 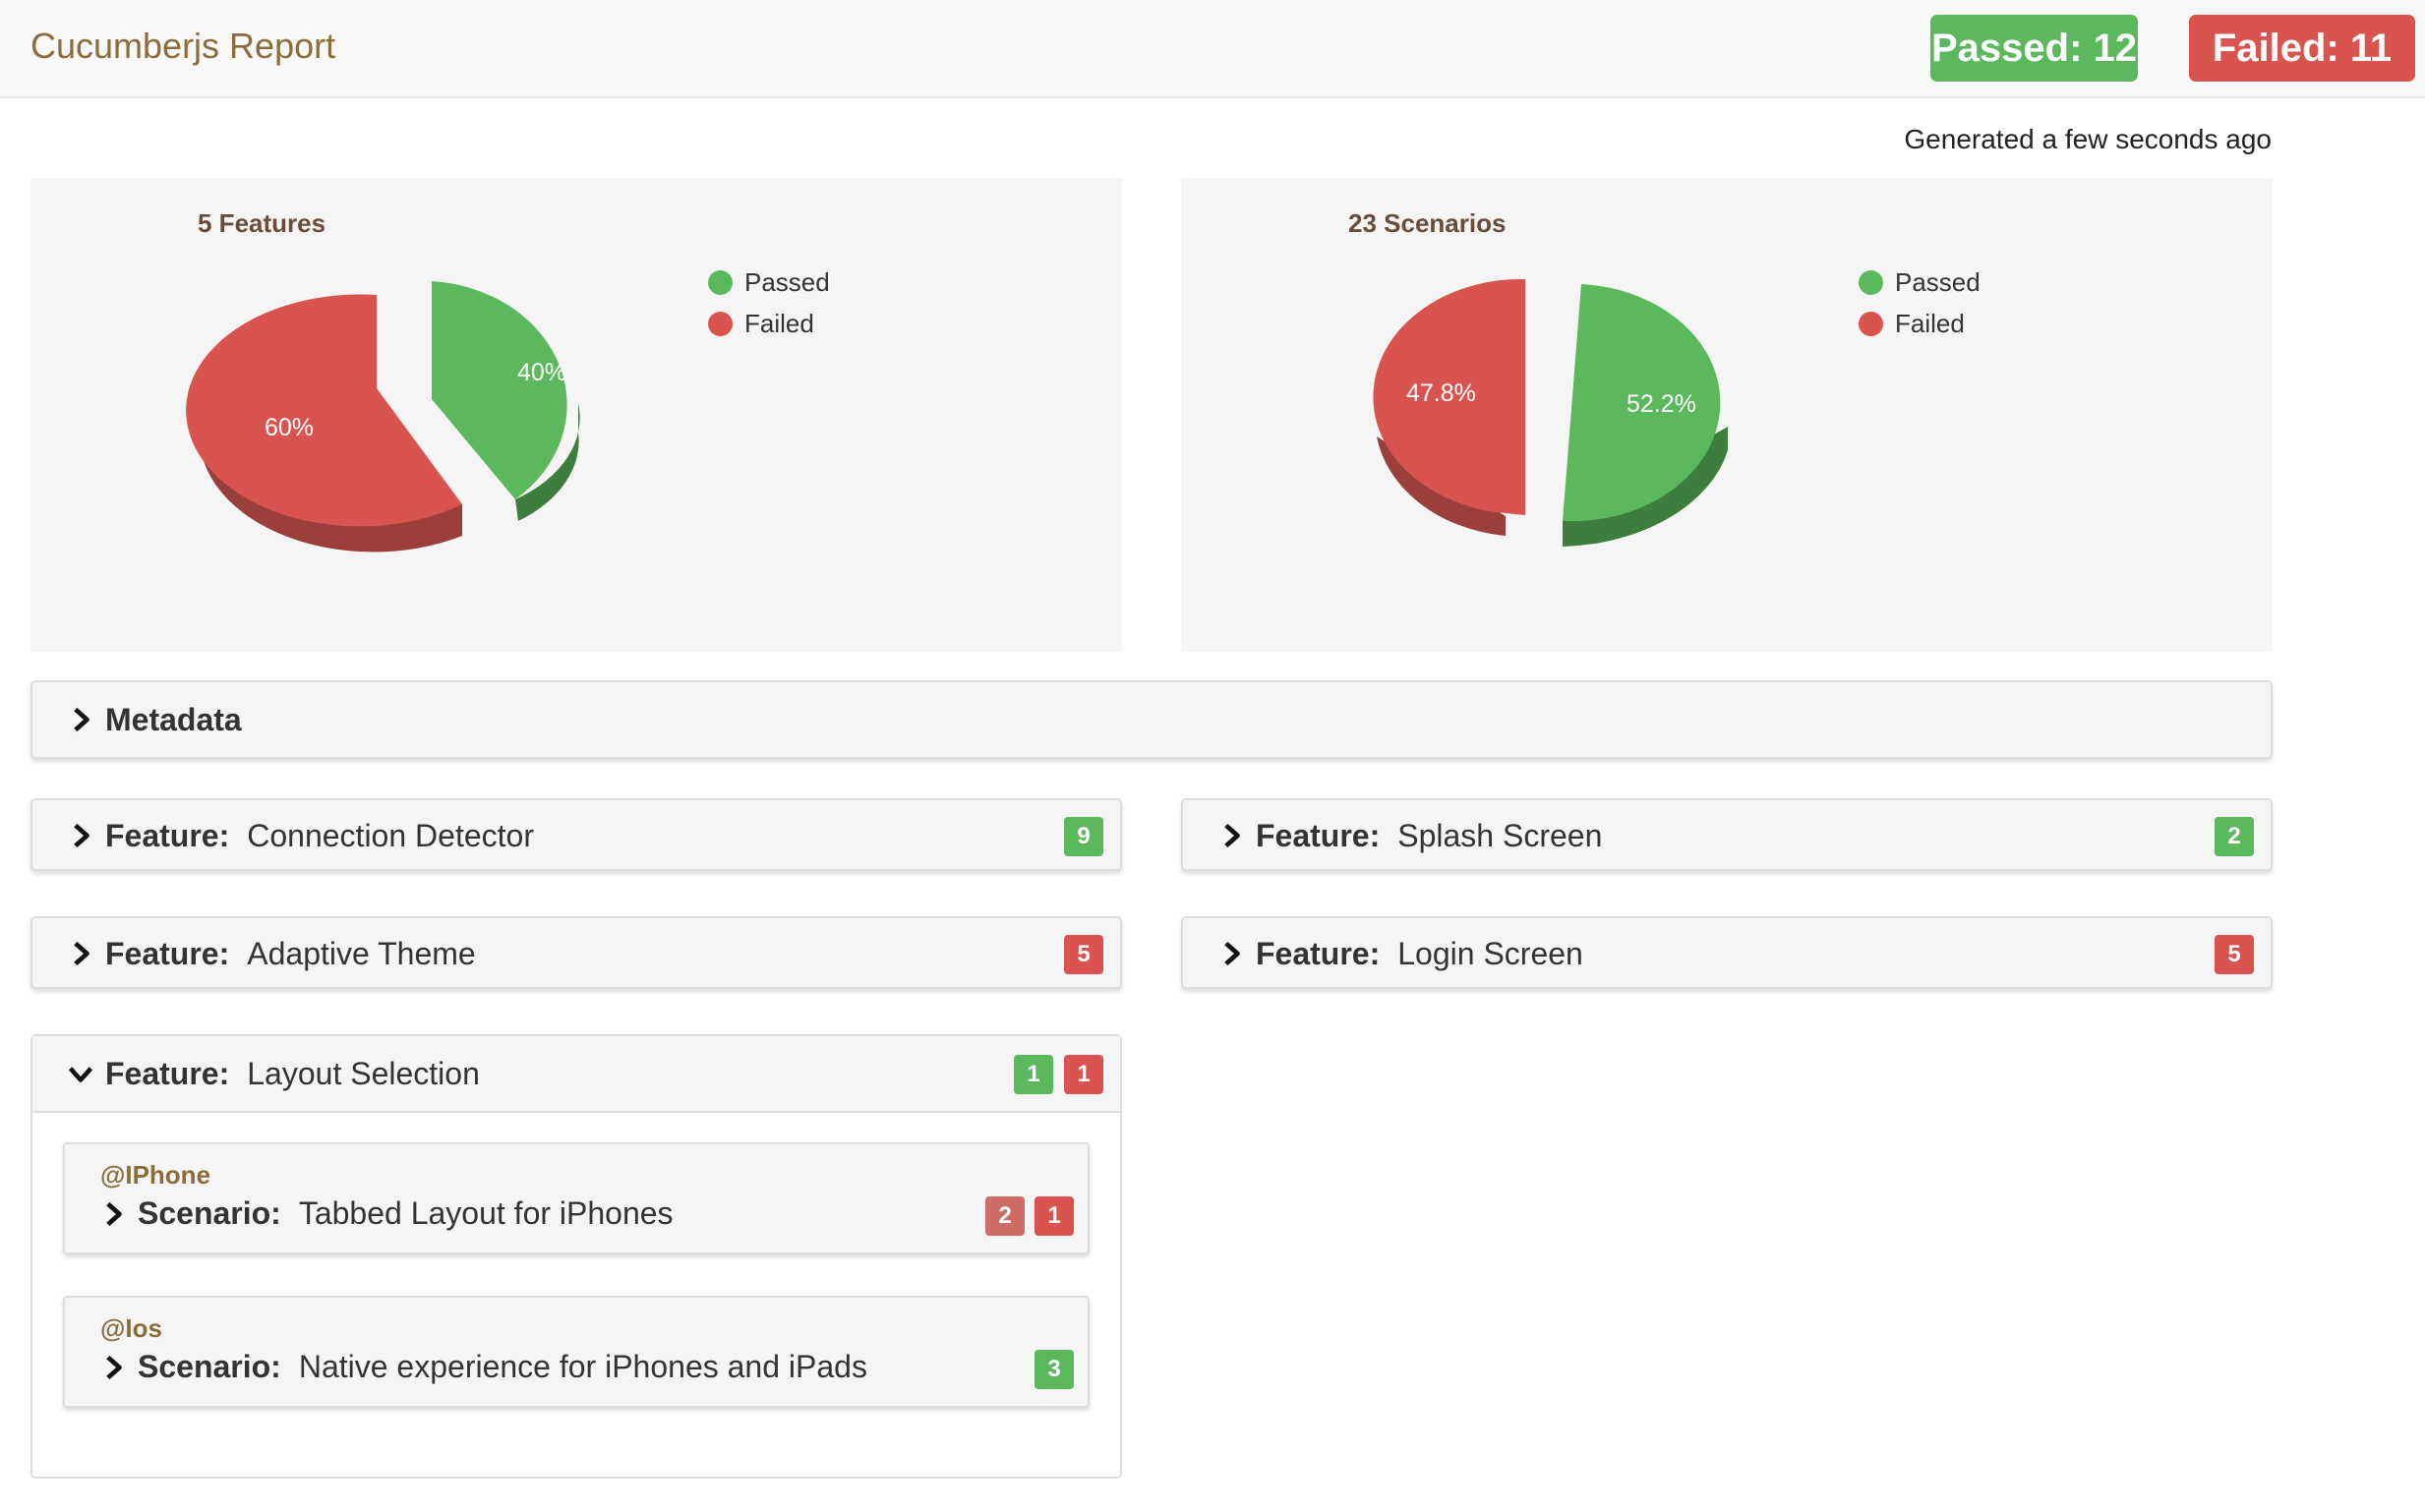 What do you see at coordinates (576, 834) in the screenshot?
I see `feature-panel-connection-detector: Feature: Connection Detector 9` at bounding box center [576, 834].